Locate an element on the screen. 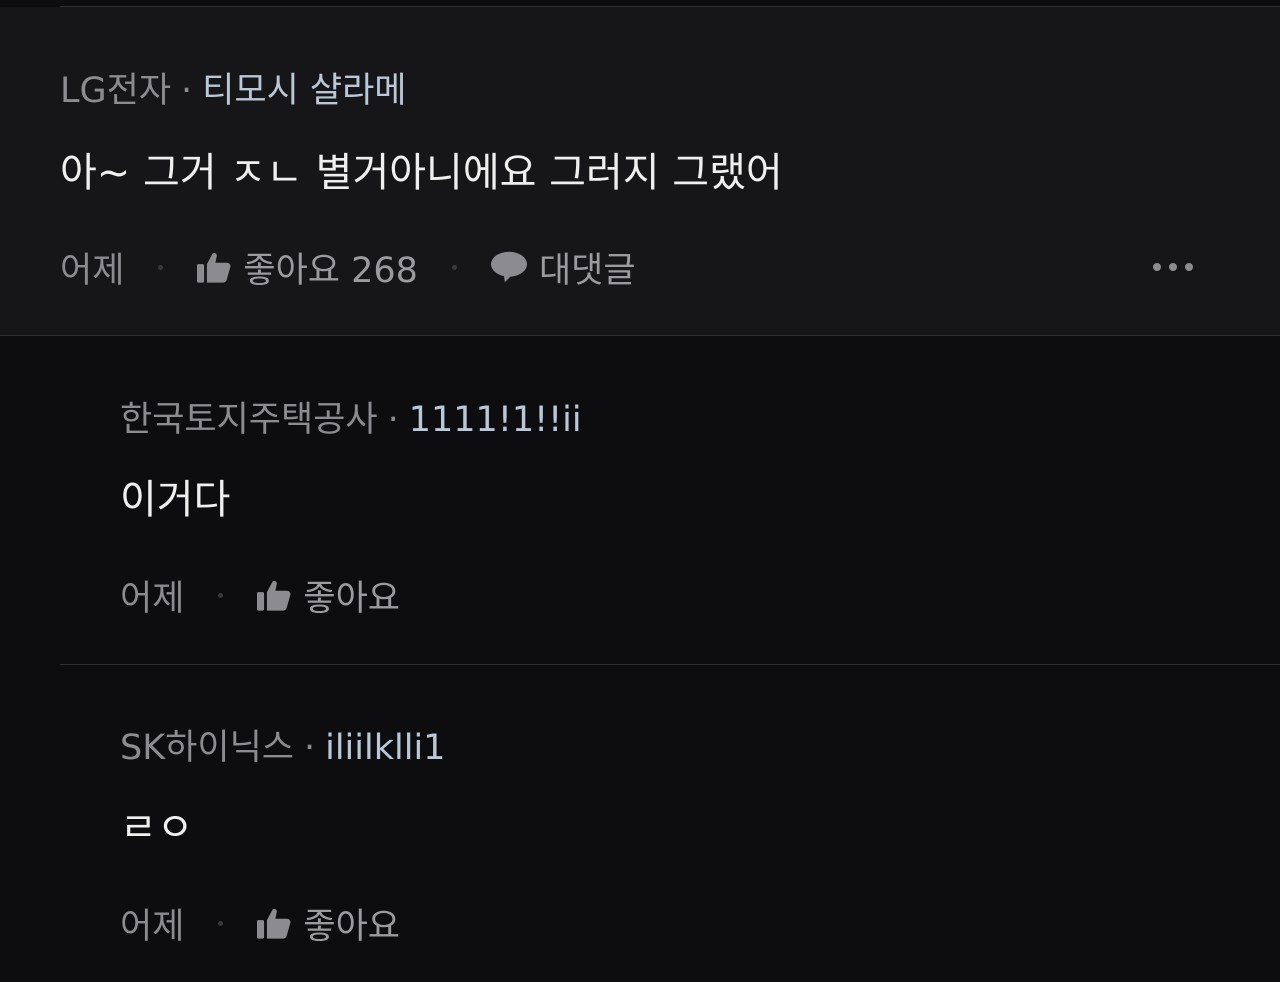  like-label: 좋아요 268 is located at coordinates (330, 270).